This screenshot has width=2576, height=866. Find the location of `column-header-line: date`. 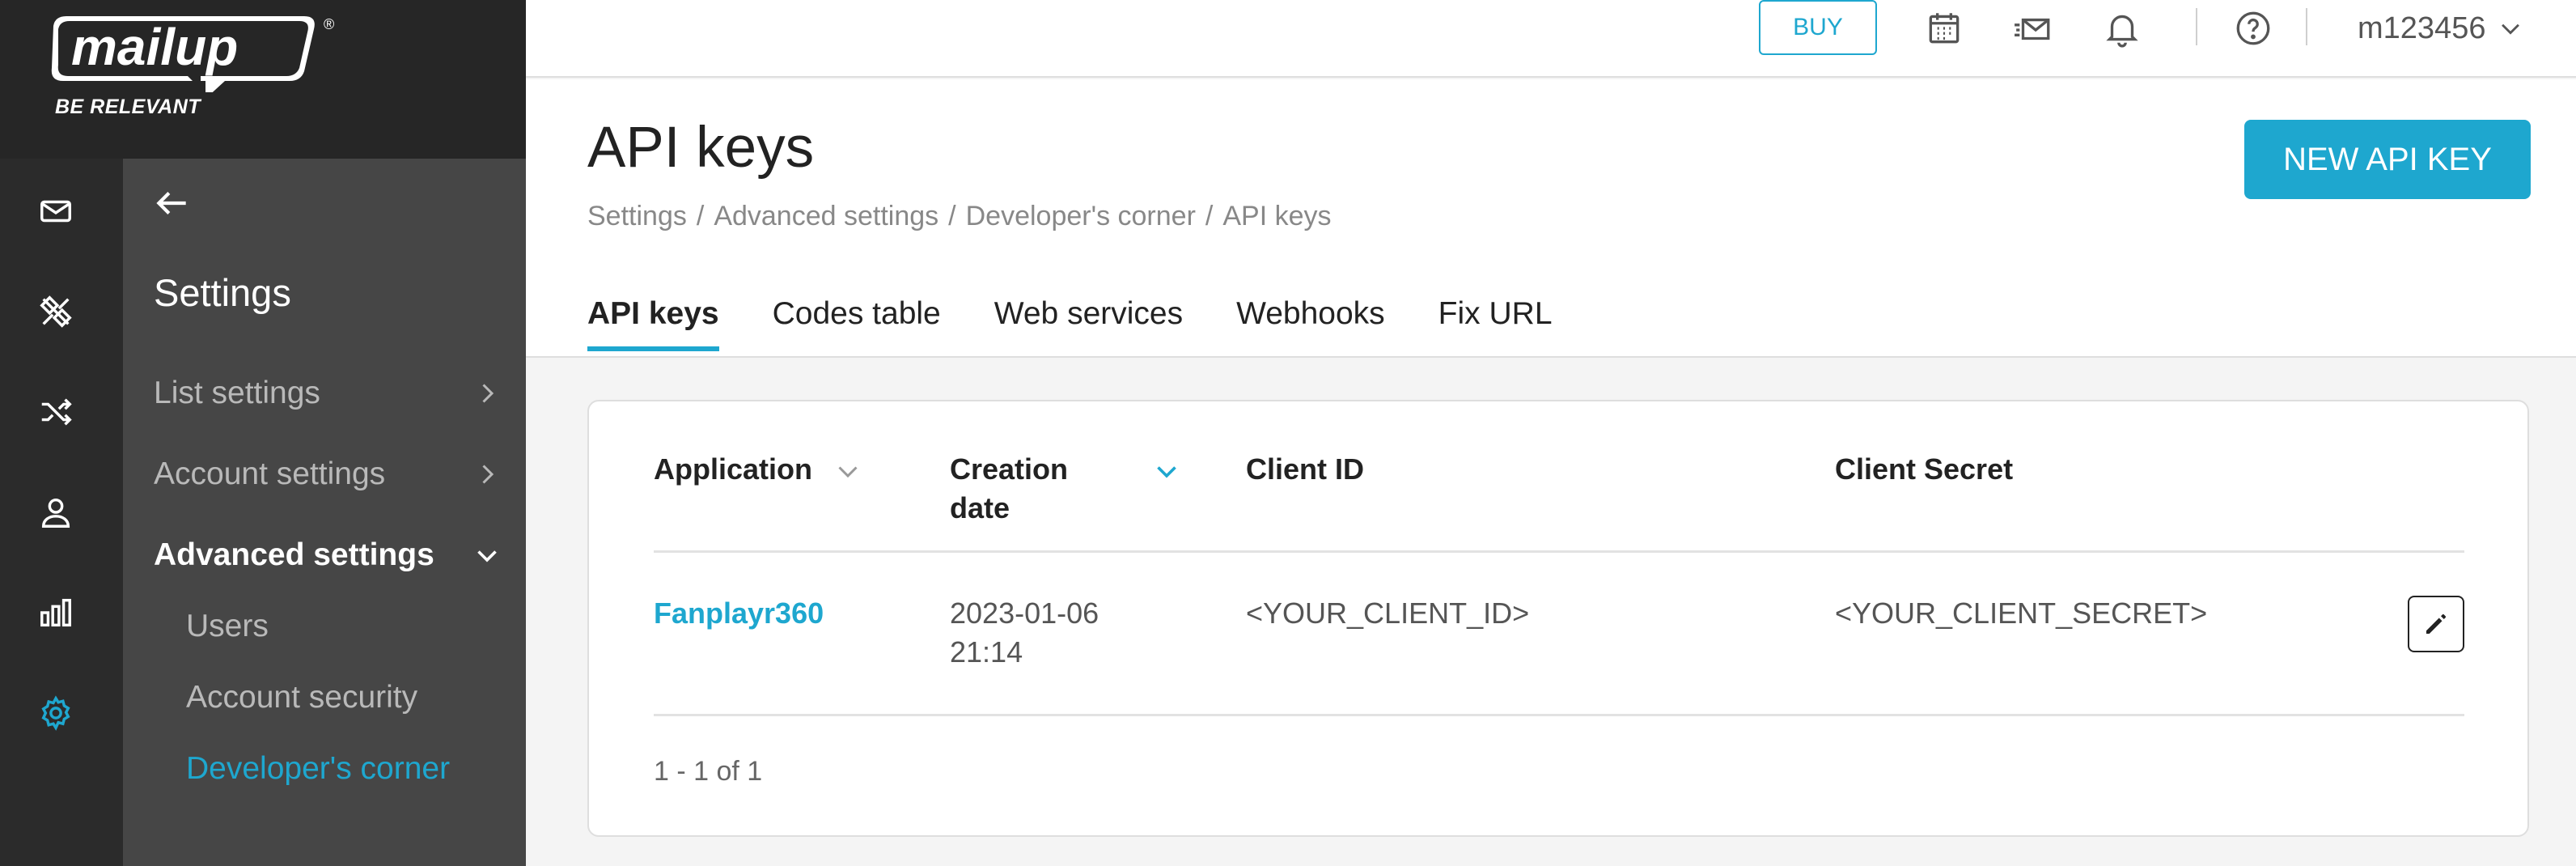

column-header-line: date is located at coordinates (980, 508).